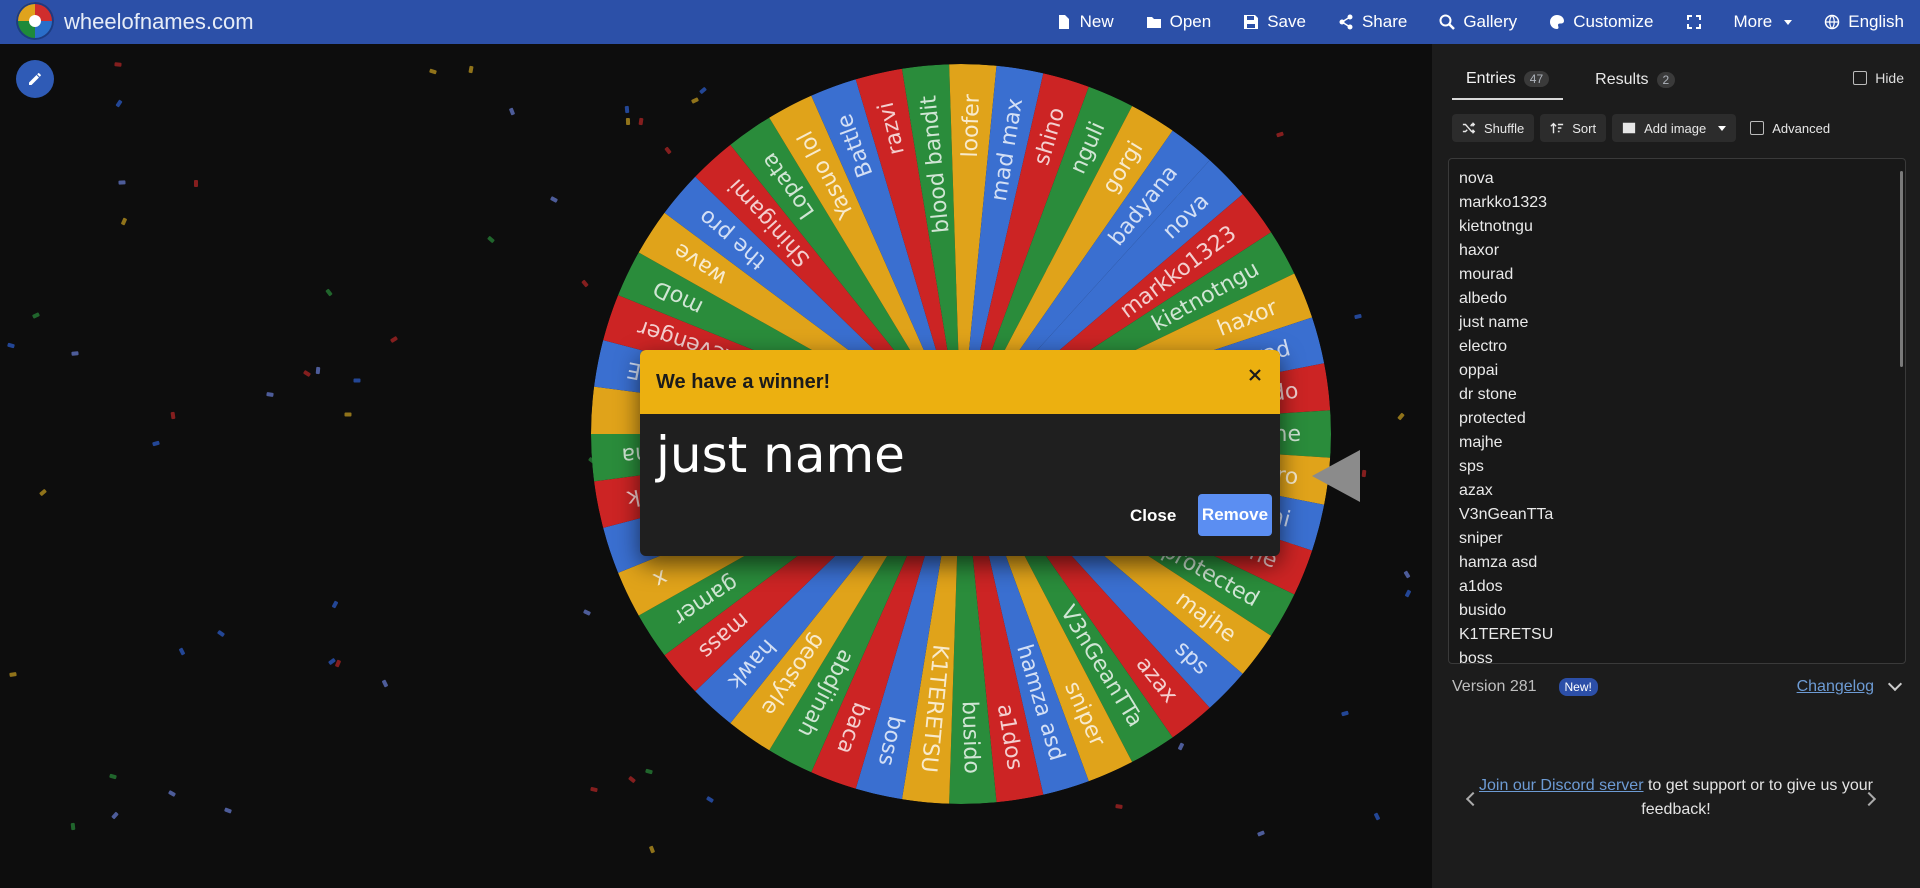 The height and width of the screenshot is (888, 1920). Describe the element at coordinates (1677, 491) in the screenshot. I see `entry-line: azax` at that location.